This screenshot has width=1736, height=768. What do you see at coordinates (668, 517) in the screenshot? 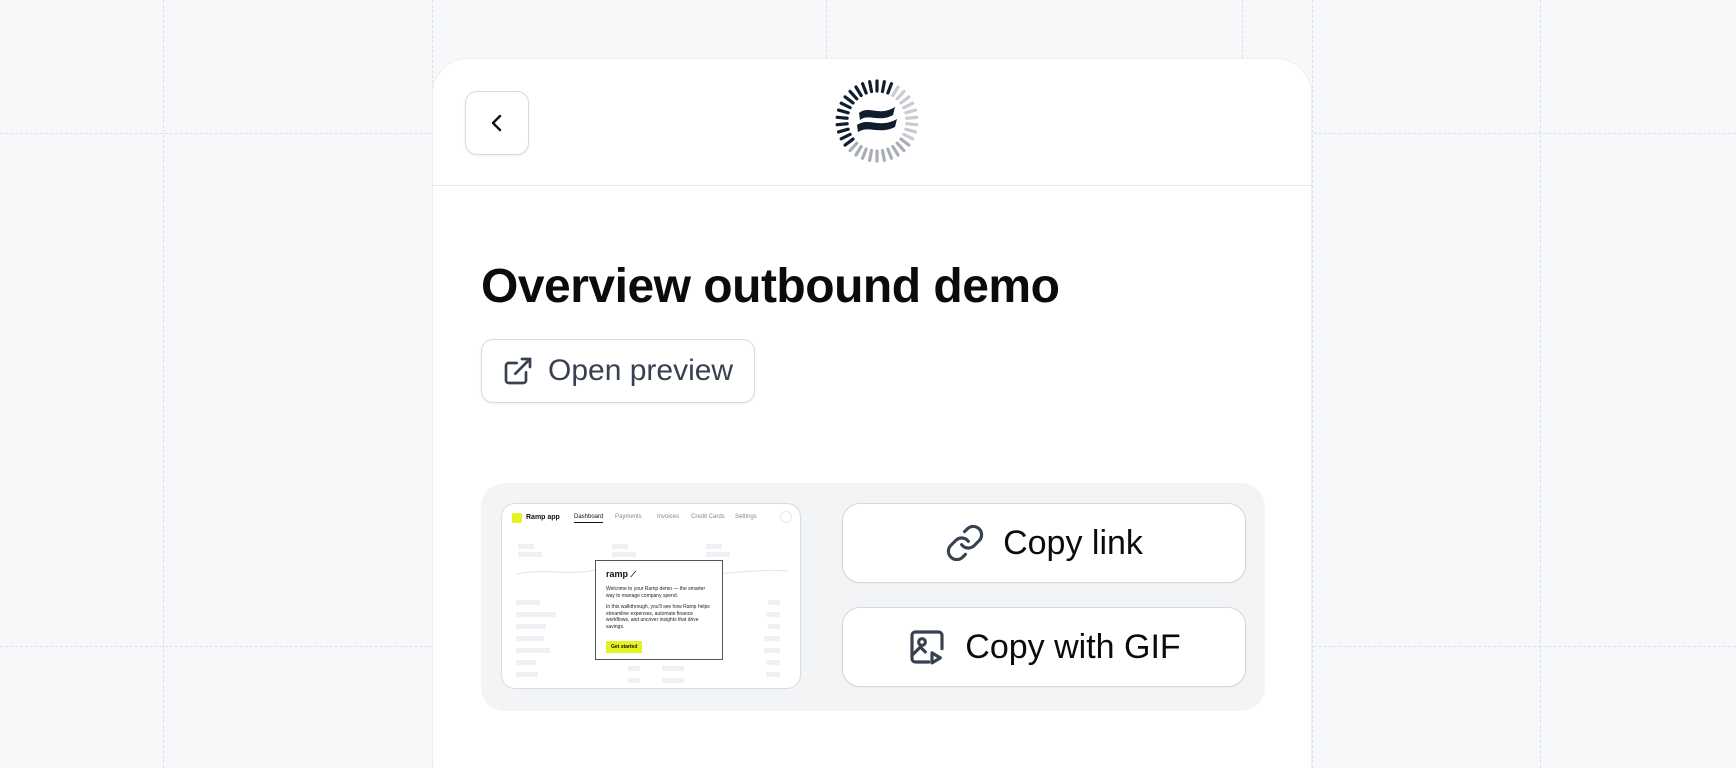
I see `thumbnail-tab: Invoices` at bounding box center [668, 517].